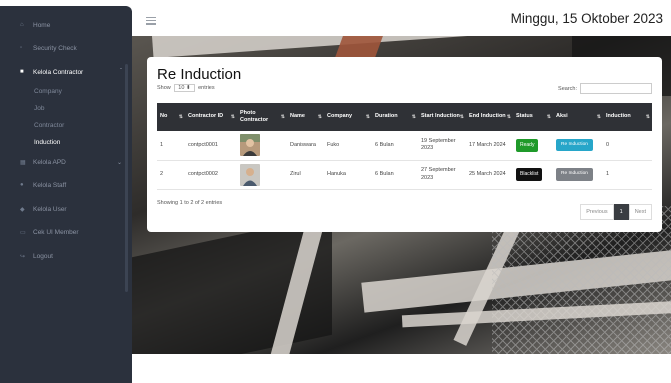 The image size is (671, 383). I want to click on sidebar-item-security-check: ▫ Security Check, so click(66, 48).